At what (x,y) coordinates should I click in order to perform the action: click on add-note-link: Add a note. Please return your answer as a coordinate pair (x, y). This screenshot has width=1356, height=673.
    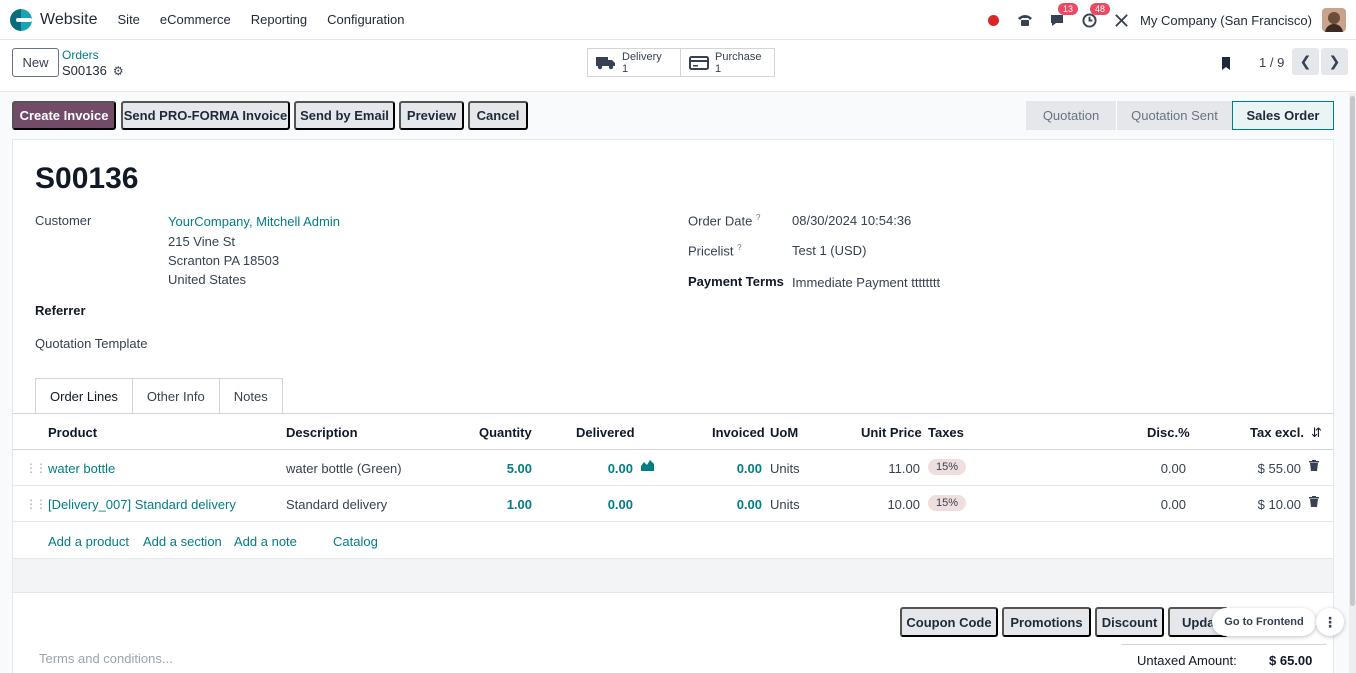
    Looking at the image, I should click on (265, 541).